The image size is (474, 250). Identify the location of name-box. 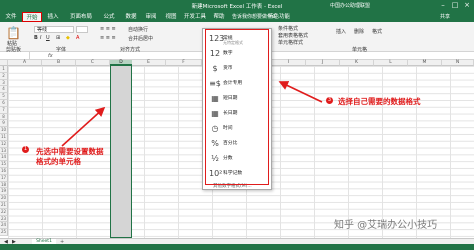
(15, 56).